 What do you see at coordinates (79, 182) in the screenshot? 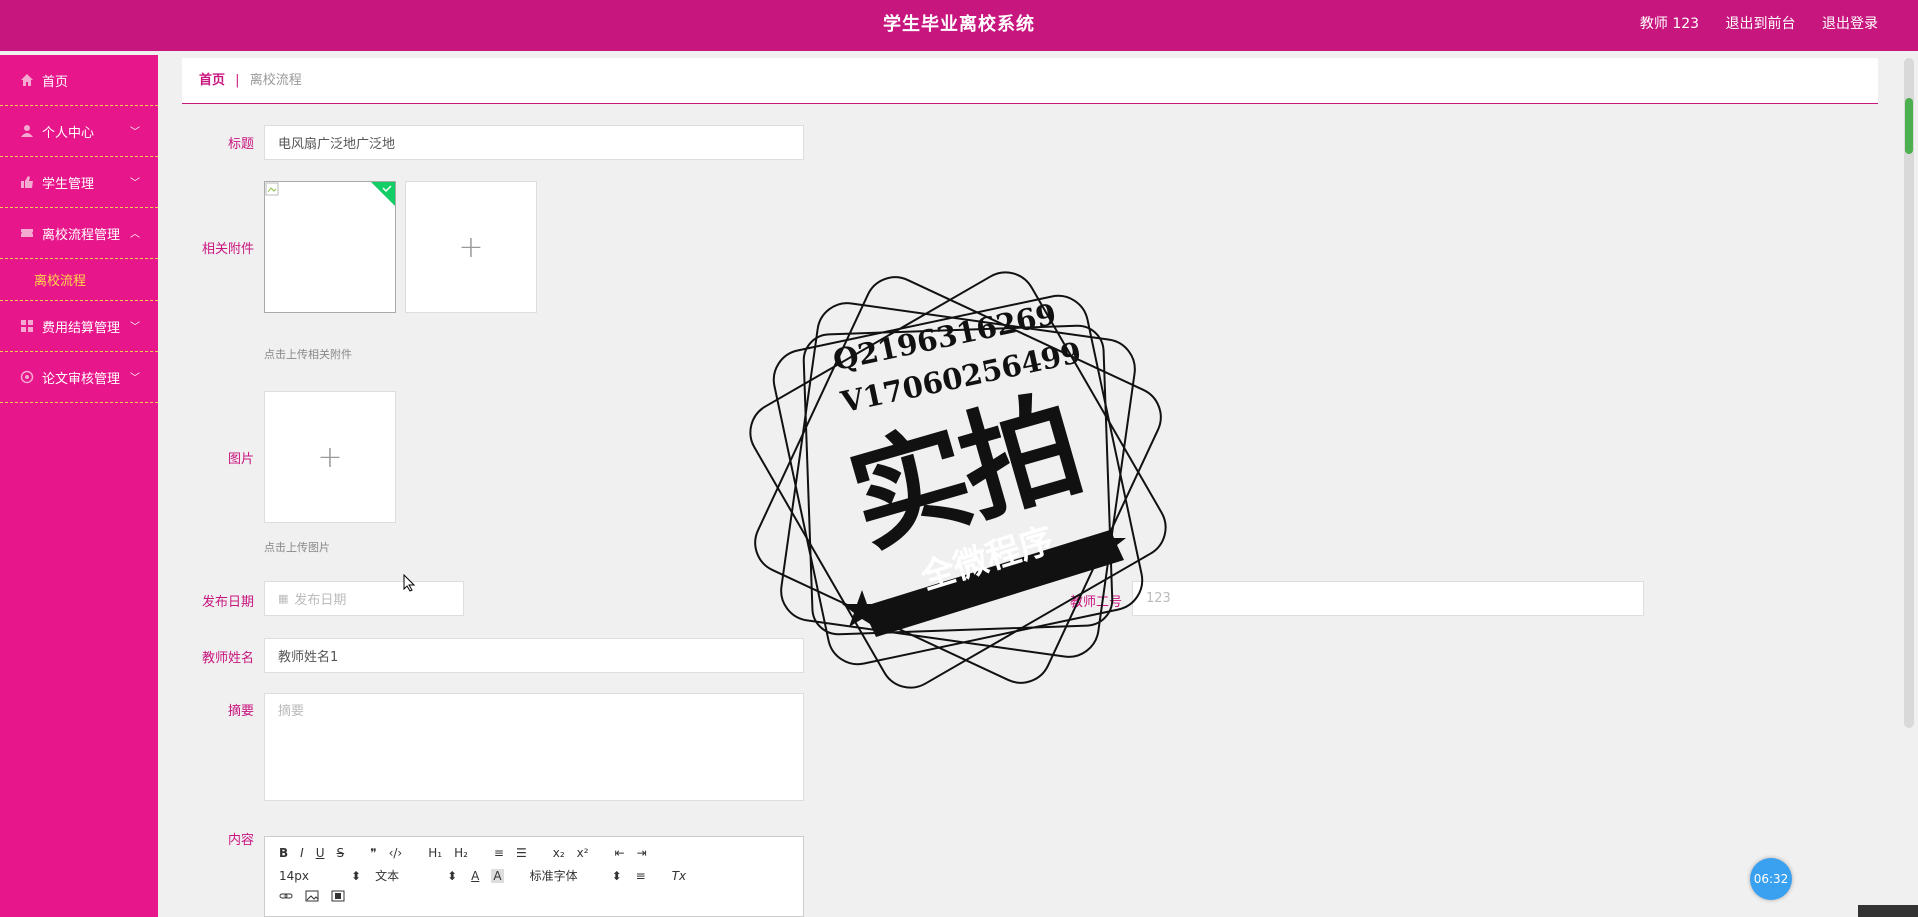
I see `sidebar-item-students: 学生管理 ﹀` at bounding box center [79, 182].